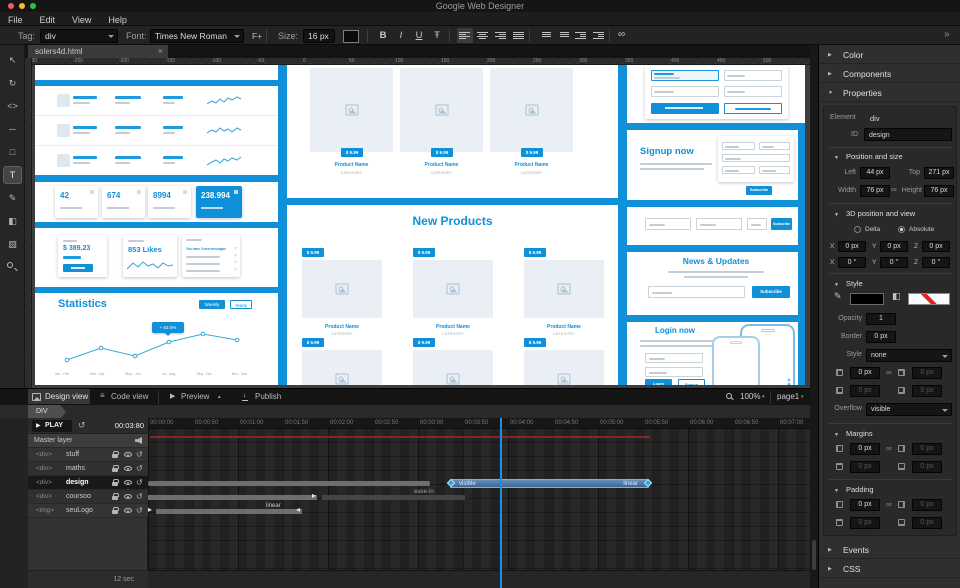 This screenshot has height=588, width=960. Describe the element at coordinates (939, 173) in the screenshot. I see `top-input: 271 px` at that location.